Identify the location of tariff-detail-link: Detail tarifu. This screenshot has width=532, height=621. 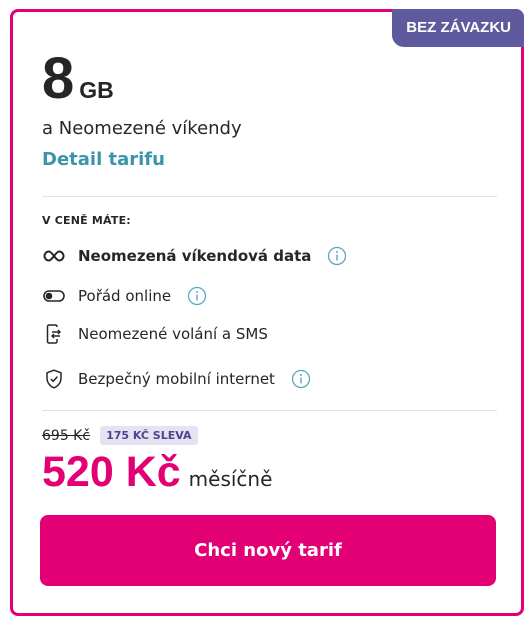
(103, 159).